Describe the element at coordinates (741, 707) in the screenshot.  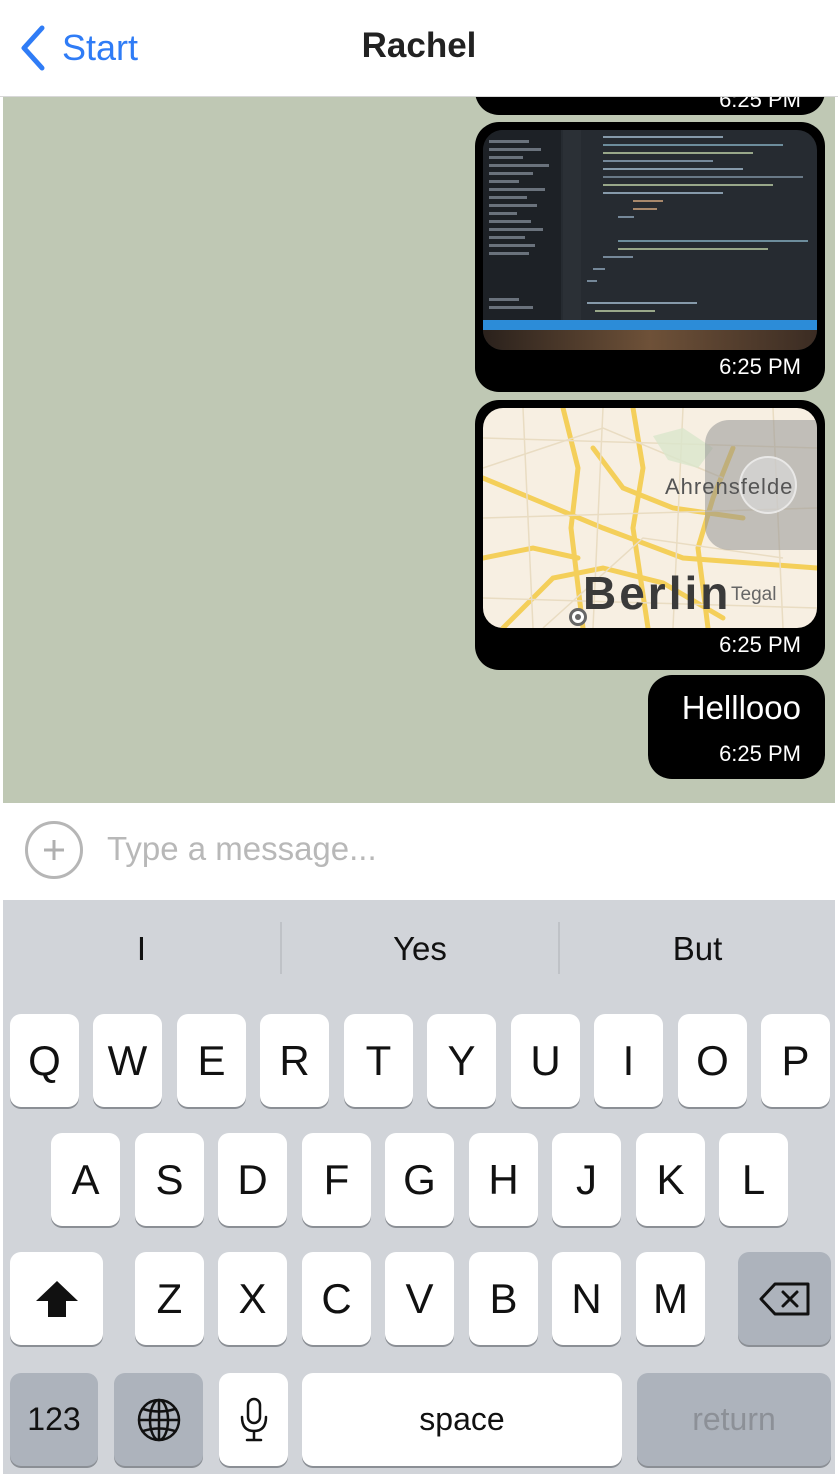
I see `message-text: Helllooo` at that location.